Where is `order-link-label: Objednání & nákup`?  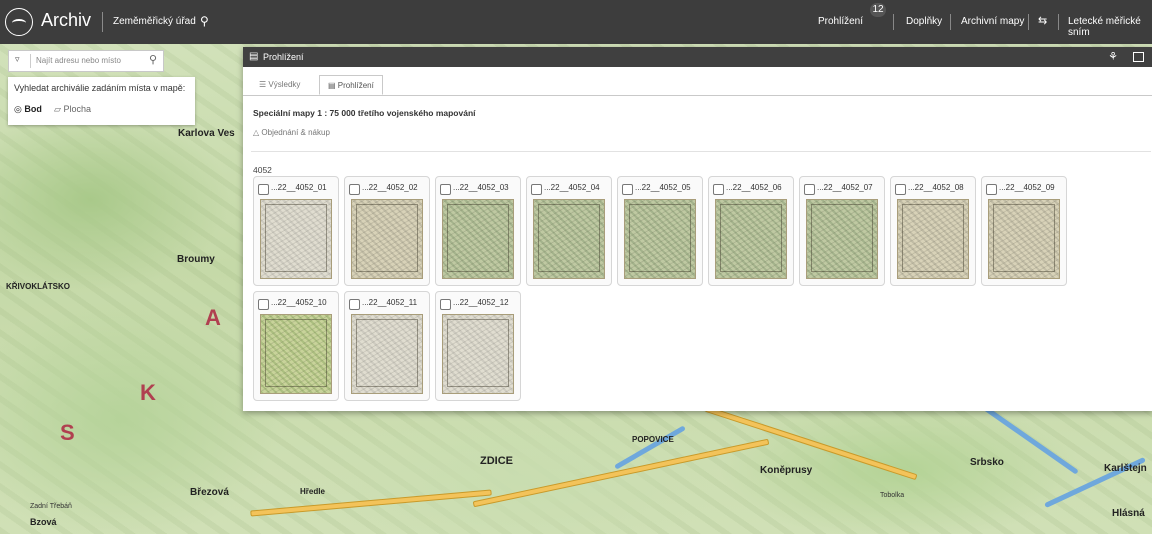
order-link-label: Objednání & nákup is located at coordinates (295, 132).